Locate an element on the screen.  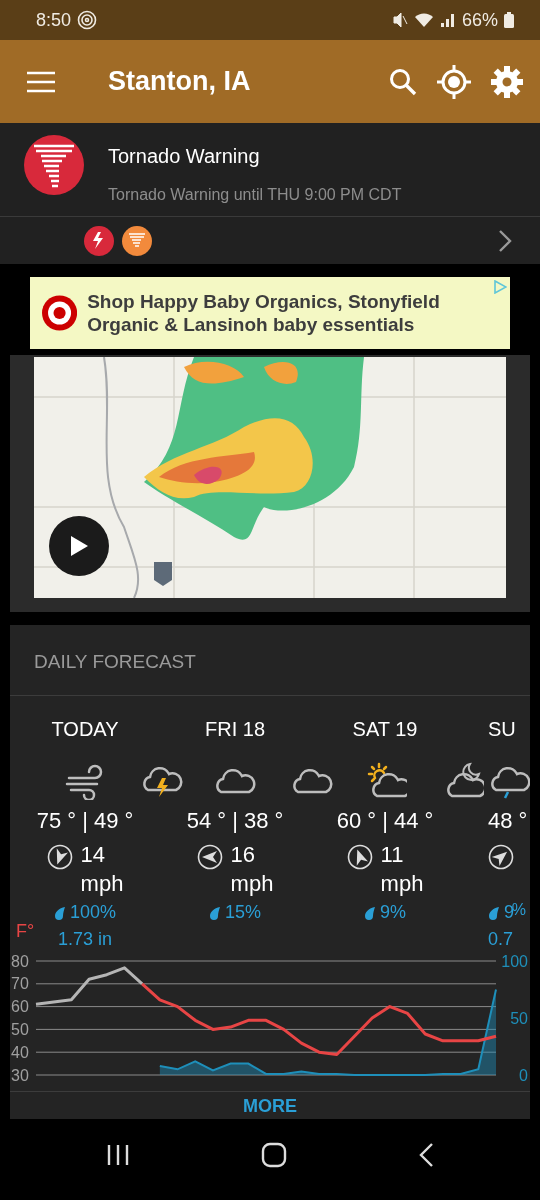
chevron-right-icon is located at coordinates (505, 240).